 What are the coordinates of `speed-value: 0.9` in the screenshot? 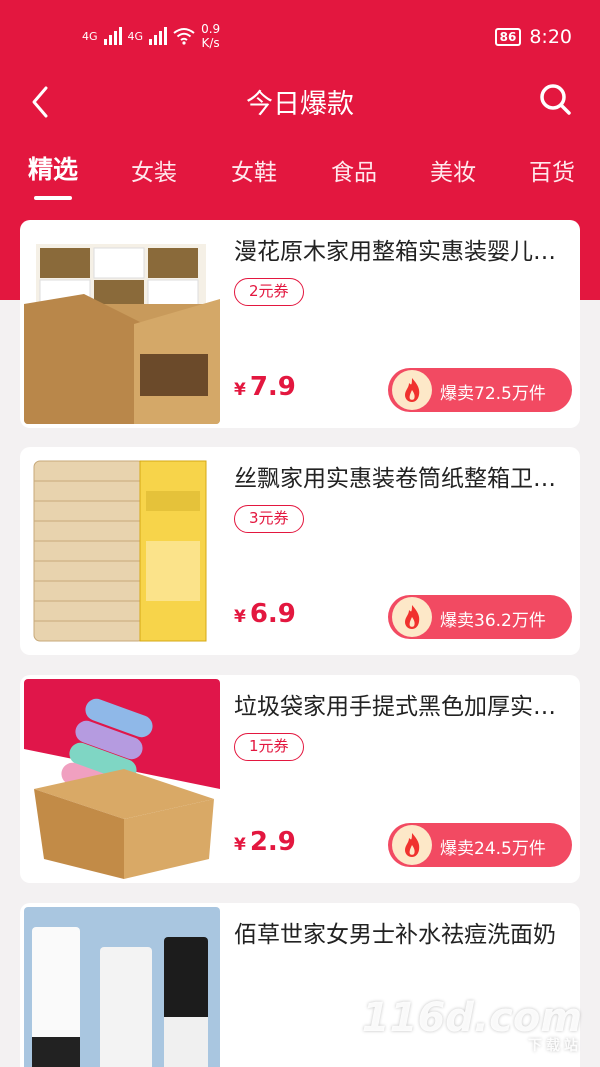 It's located at (211, 29).